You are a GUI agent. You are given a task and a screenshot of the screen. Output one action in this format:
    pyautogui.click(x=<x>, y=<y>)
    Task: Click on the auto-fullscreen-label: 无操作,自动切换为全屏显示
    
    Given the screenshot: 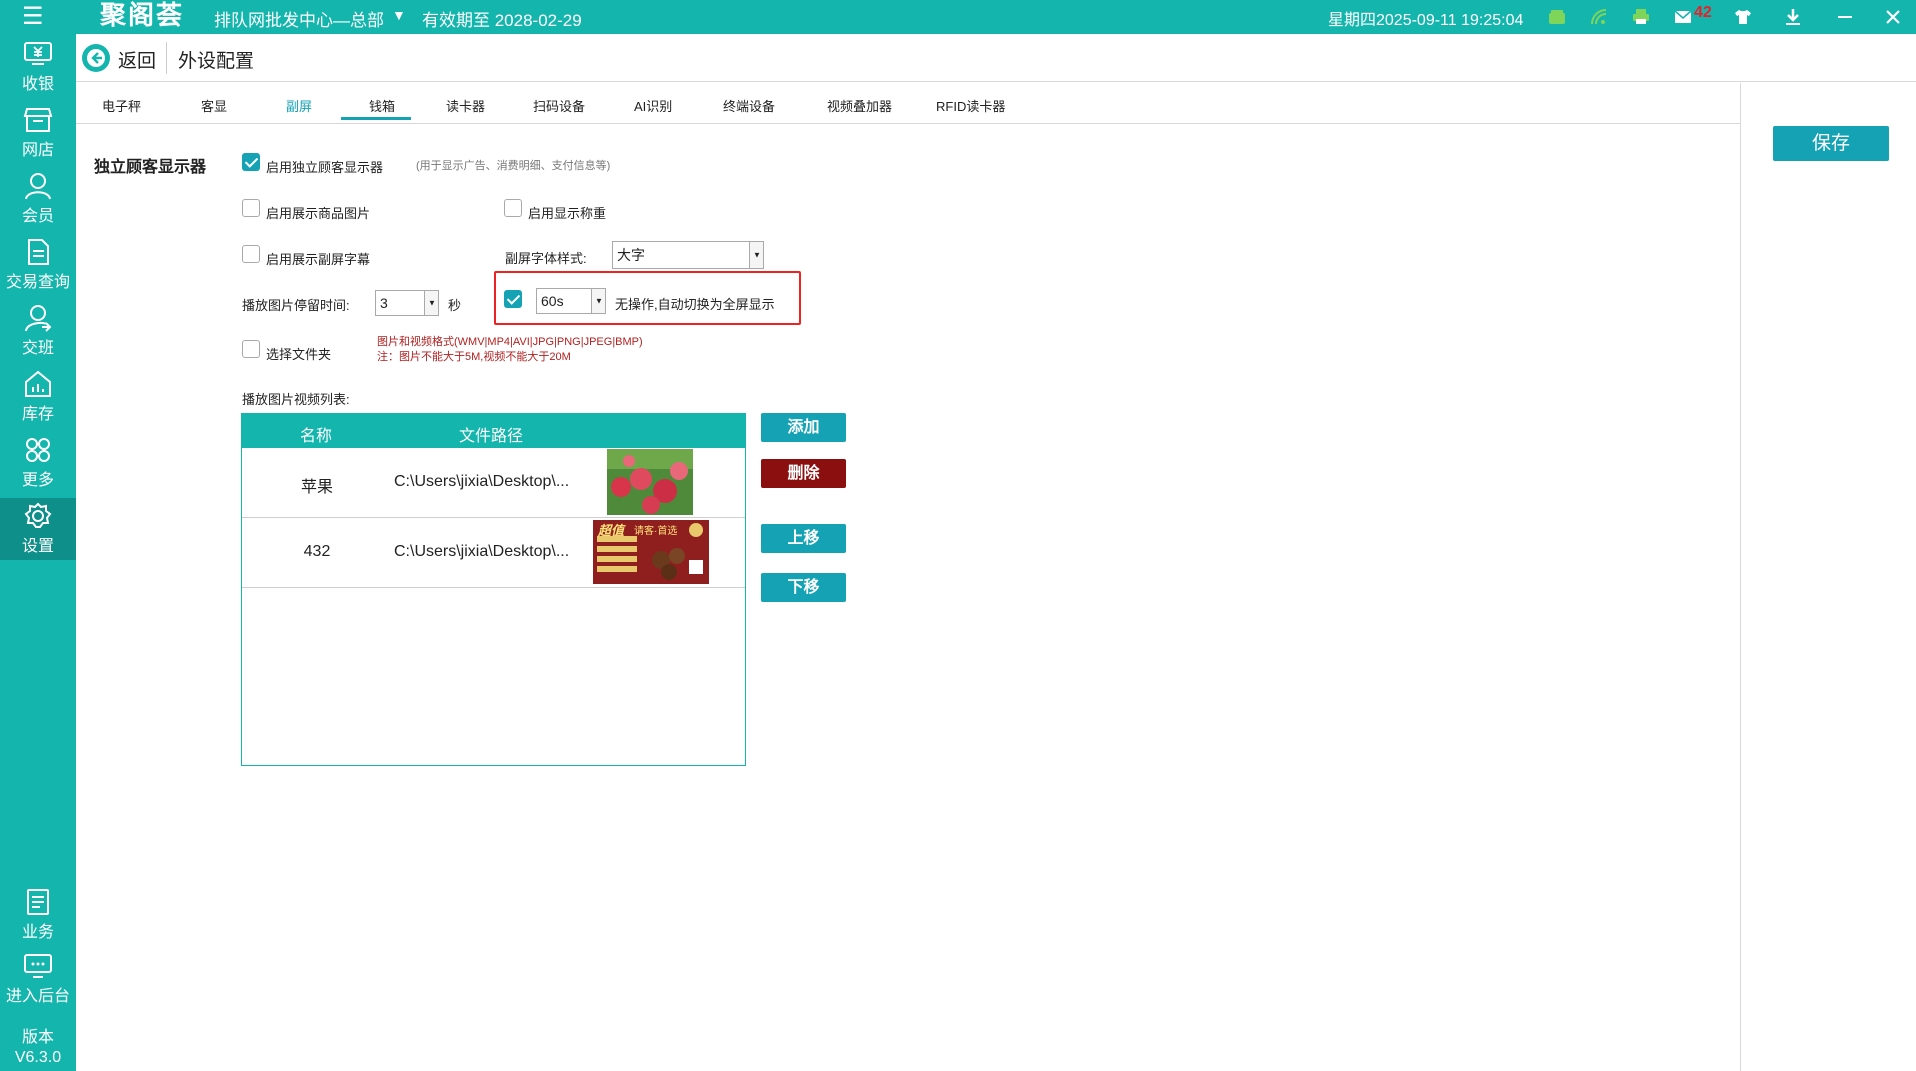 What is the action you would take?
    pyautogui.click(x=695, y=304)
    